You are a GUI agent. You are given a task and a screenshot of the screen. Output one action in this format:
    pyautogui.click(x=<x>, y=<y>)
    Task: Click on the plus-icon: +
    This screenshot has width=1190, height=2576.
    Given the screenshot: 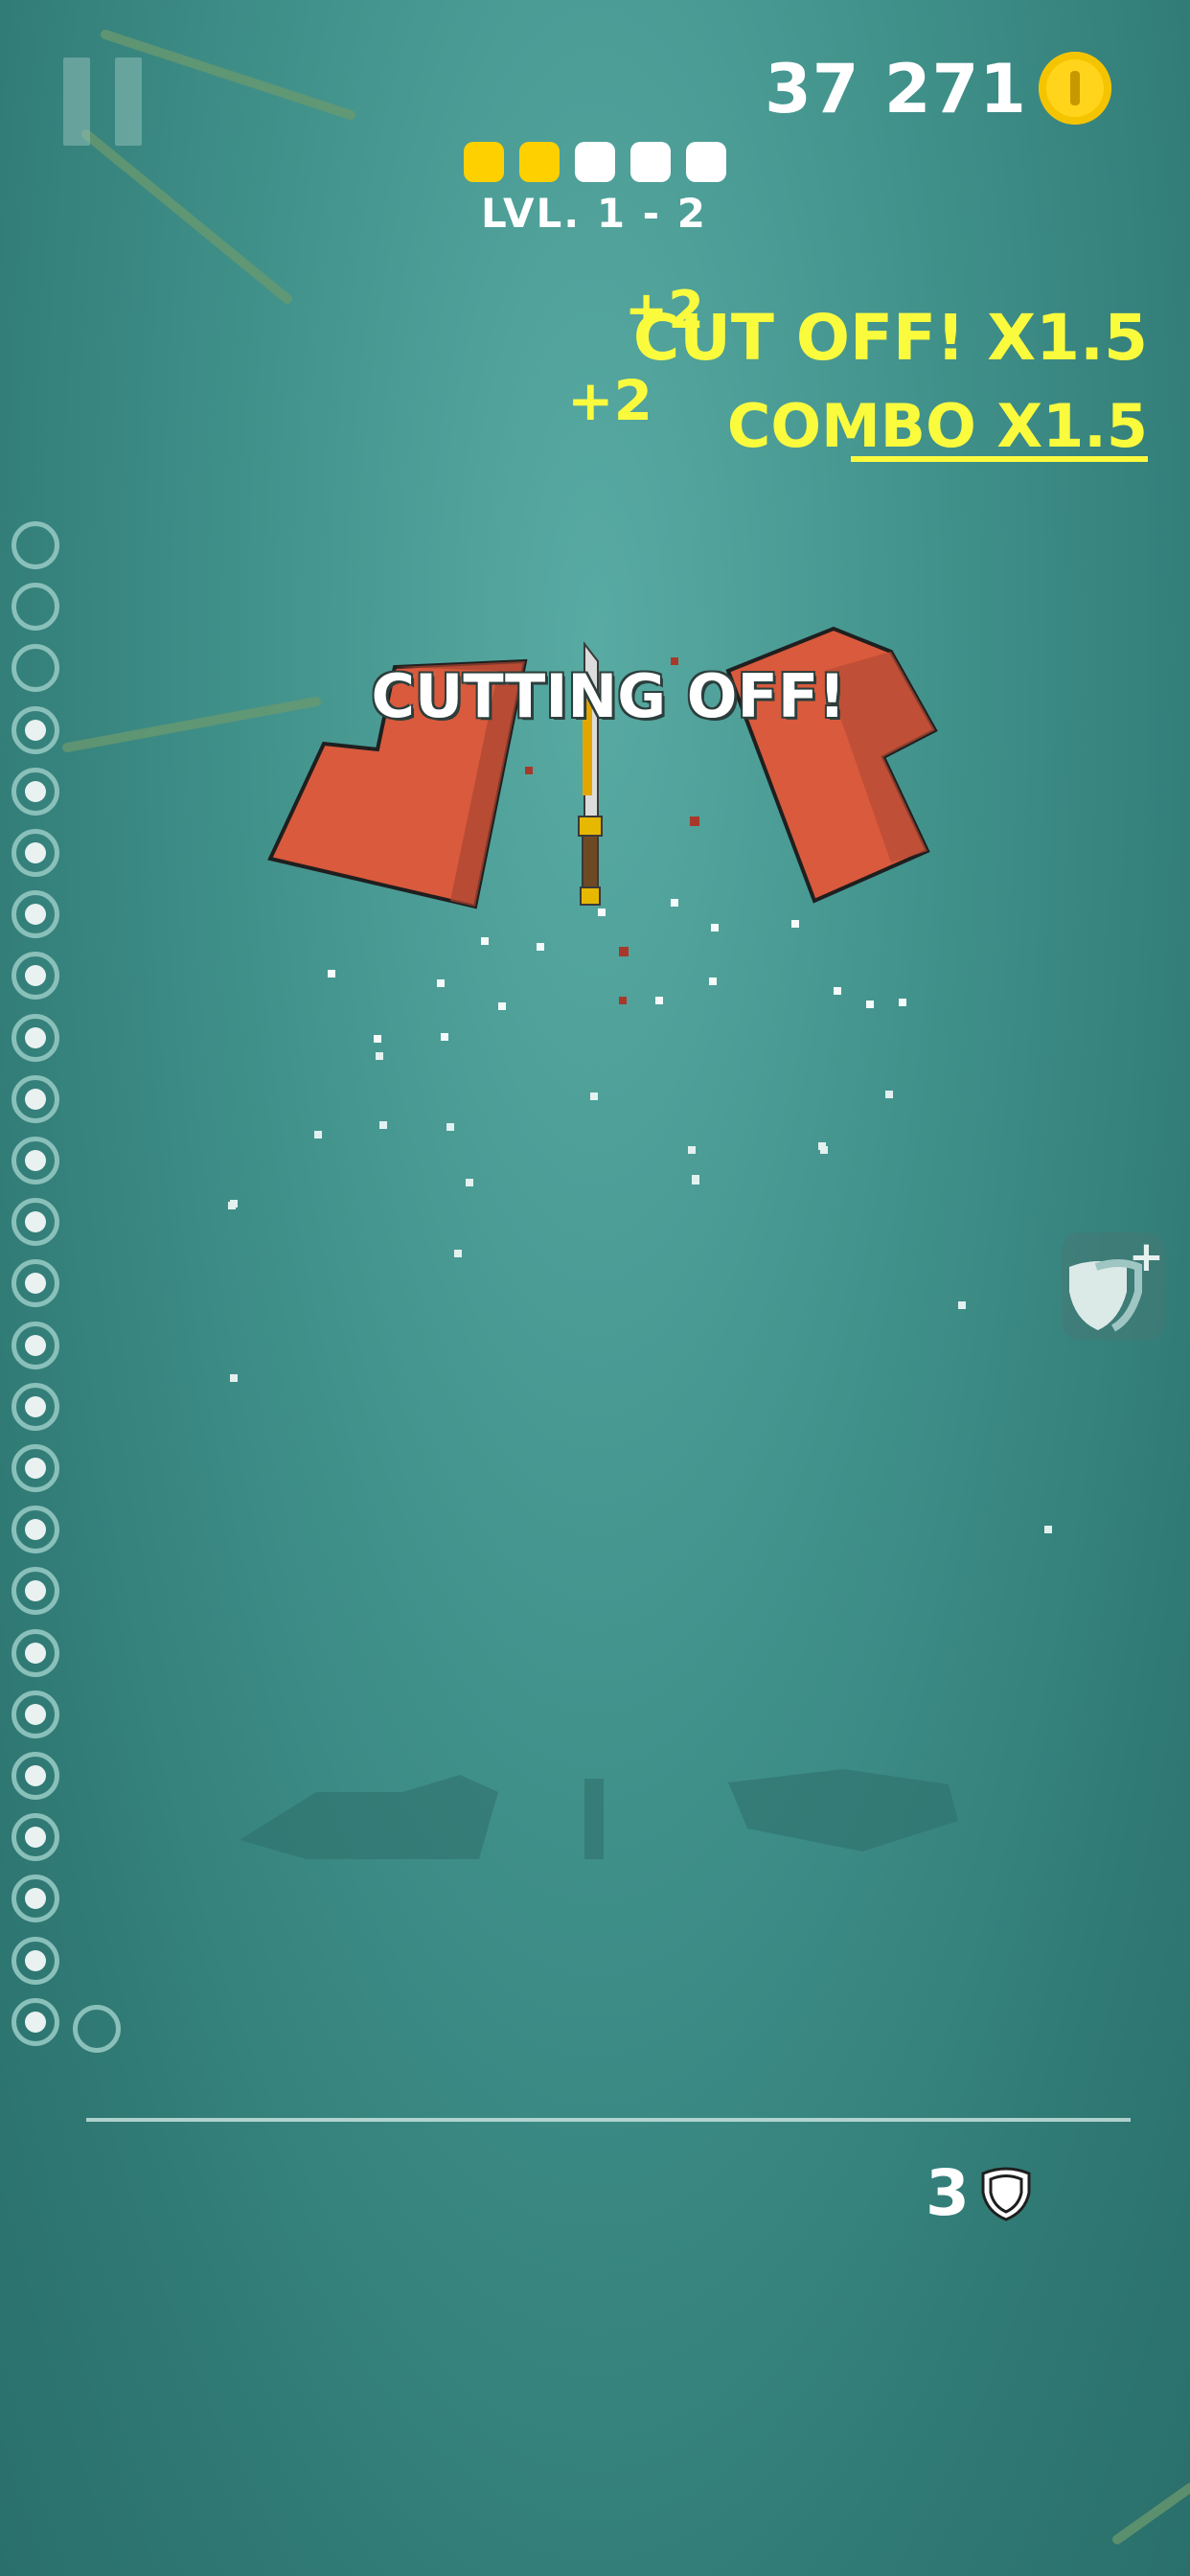 What is the action you would take?
    pyautogui.click(x=1146, y=1256)
    